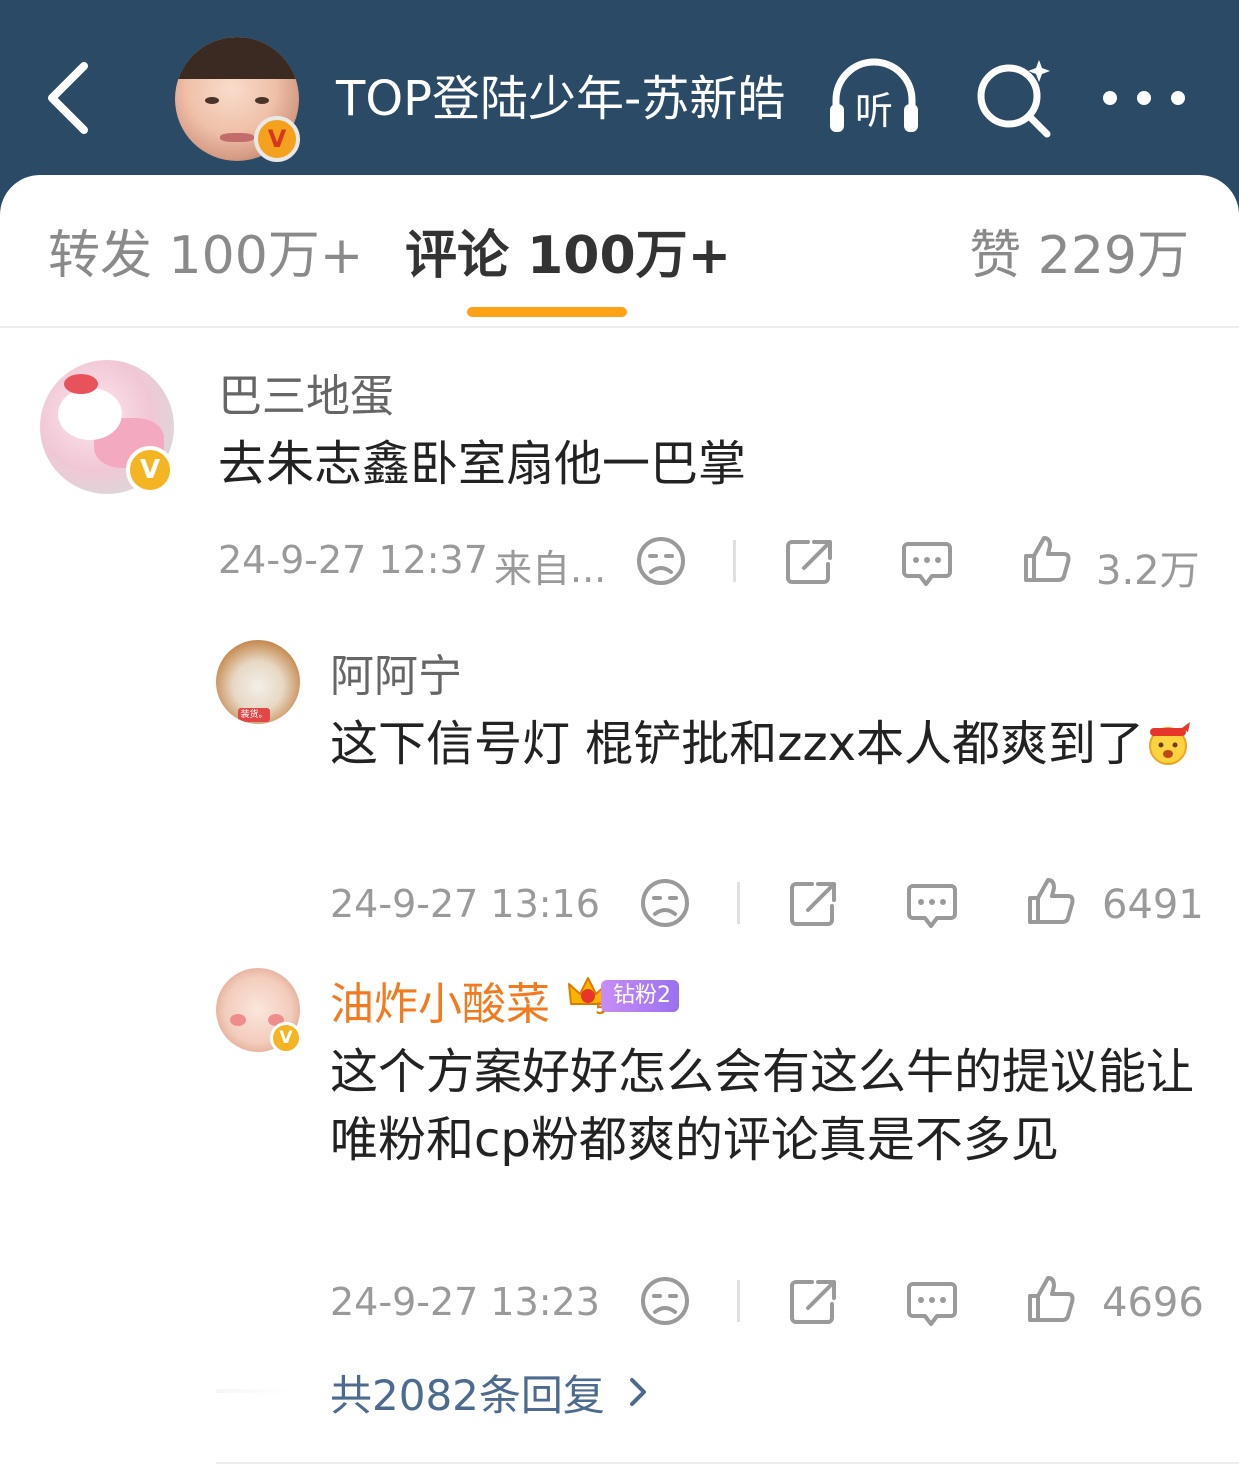  What do you see at coordinates (1144, 98) in the screenshot?
I see `more-icon` at bounding box center [1144, 98].